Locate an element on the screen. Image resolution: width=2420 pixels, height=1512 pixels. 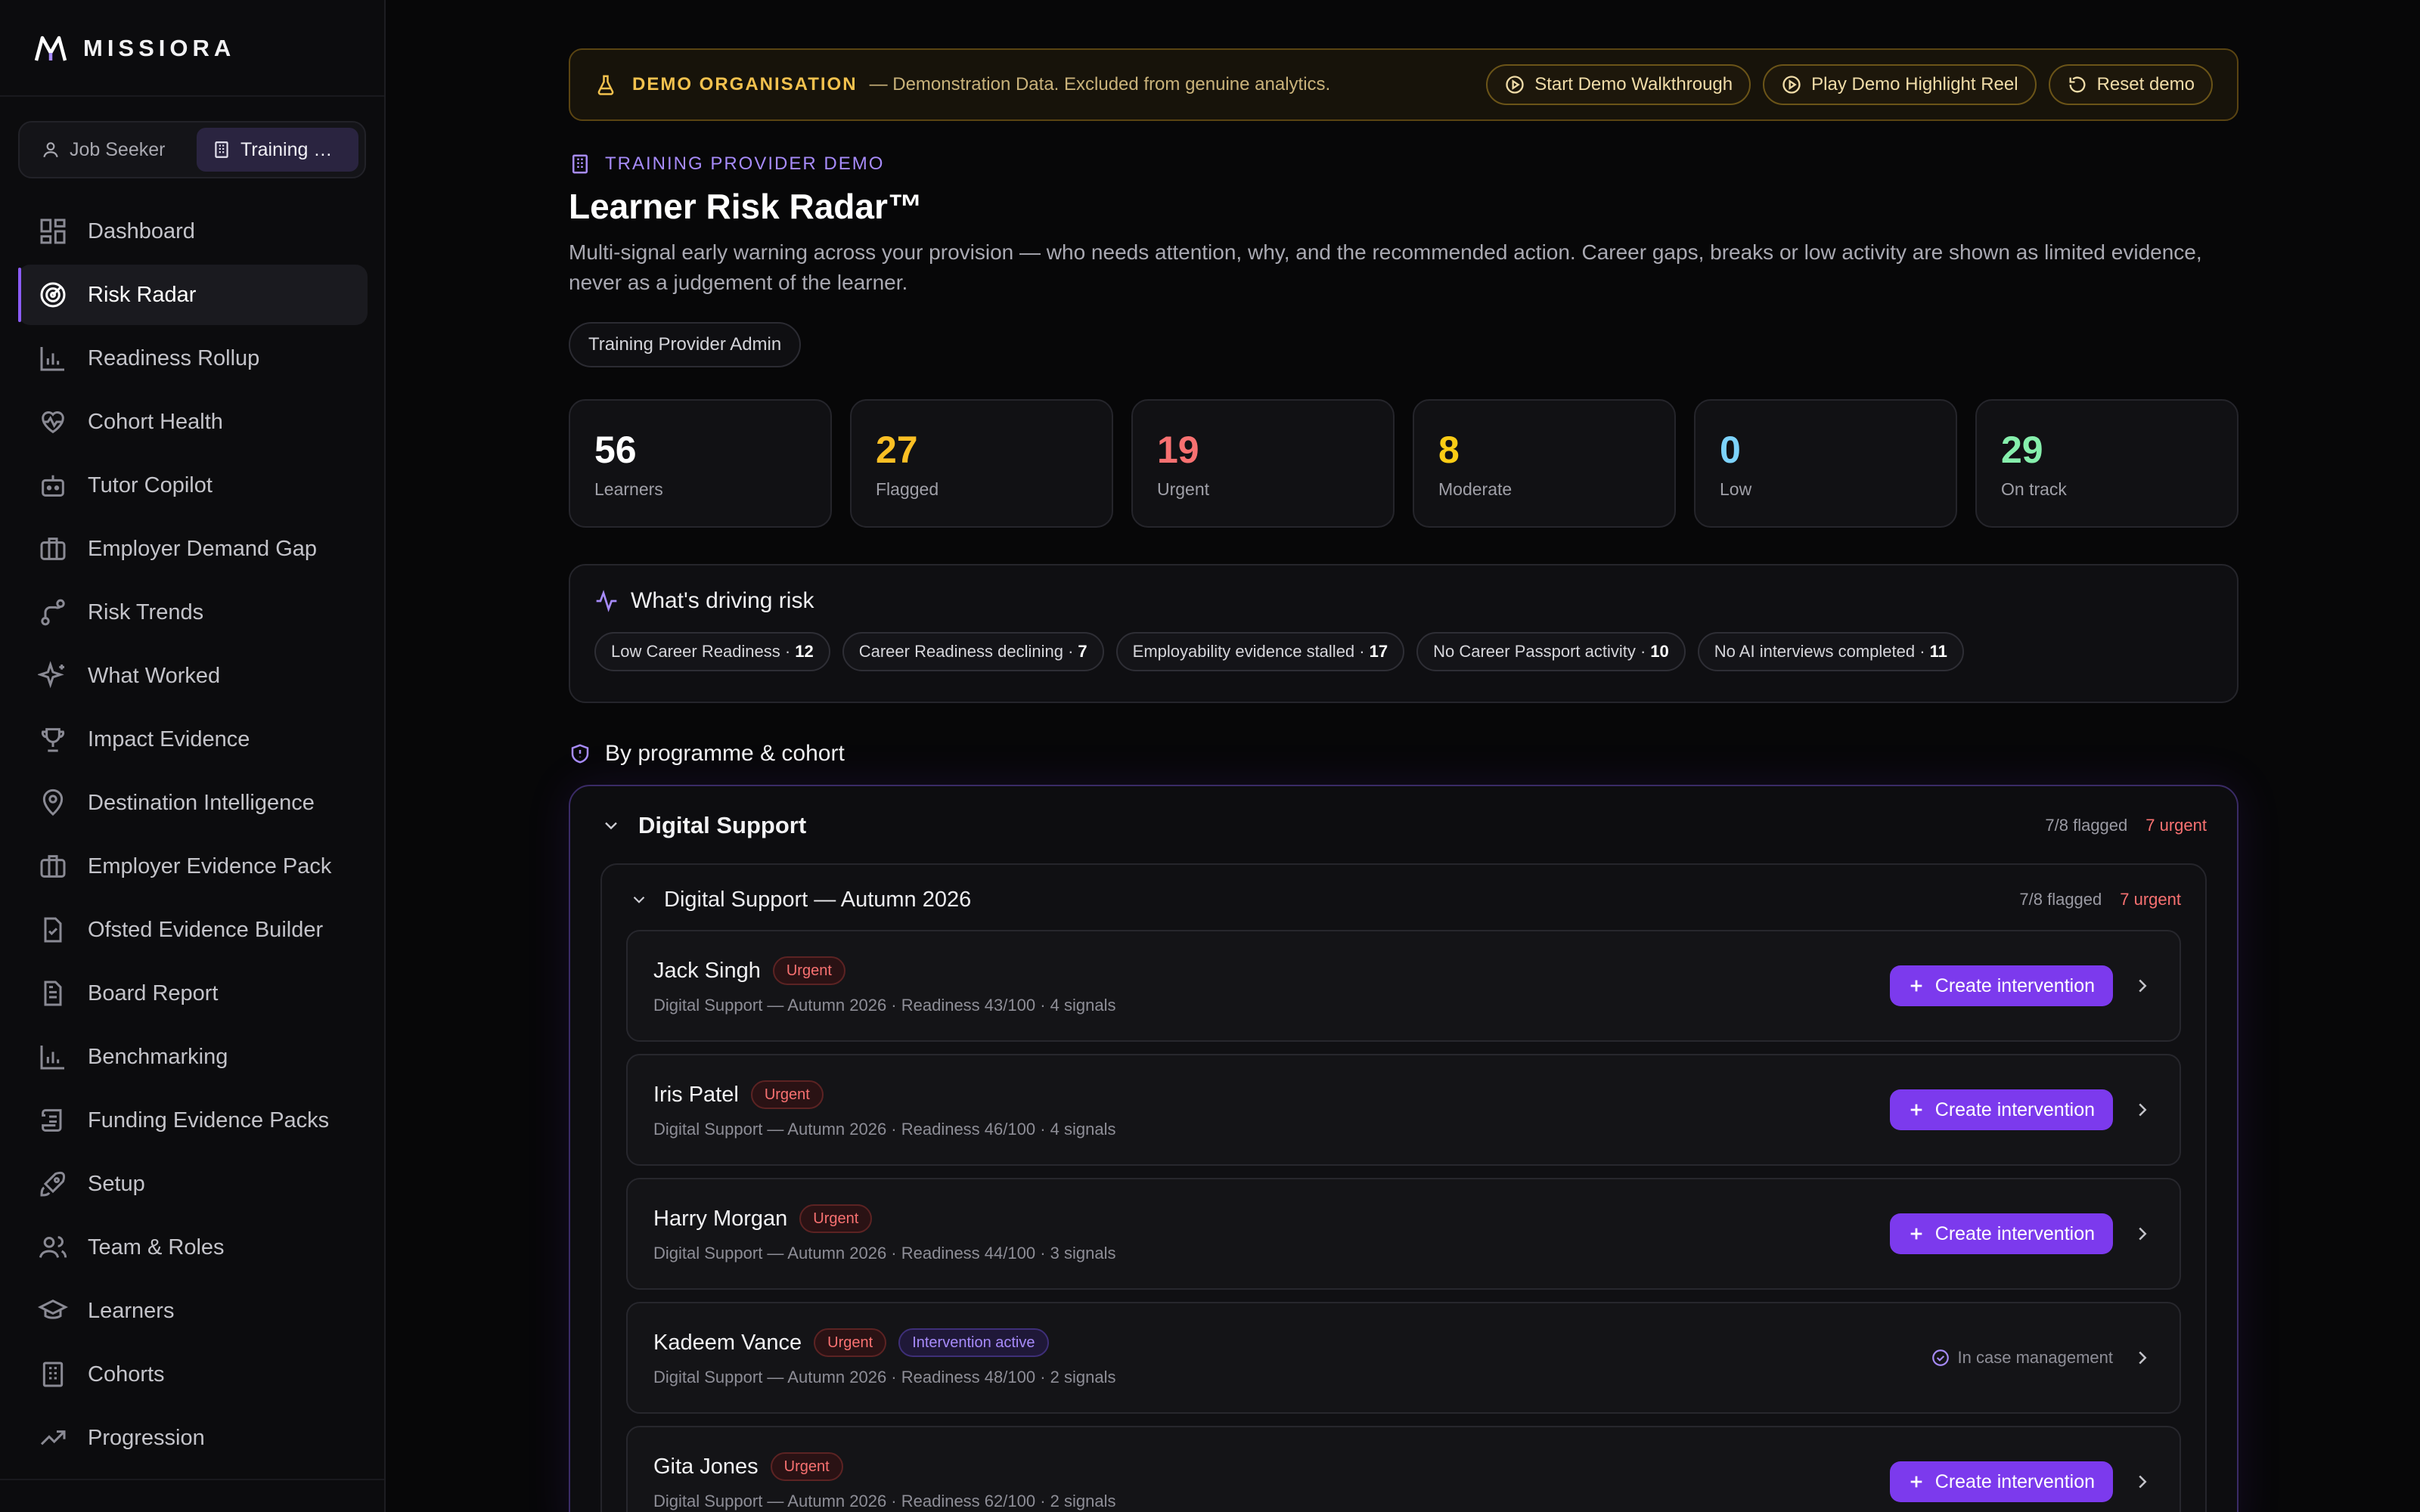
create-intervention-label: Create intervention is located at coordinates (2014, 1233).